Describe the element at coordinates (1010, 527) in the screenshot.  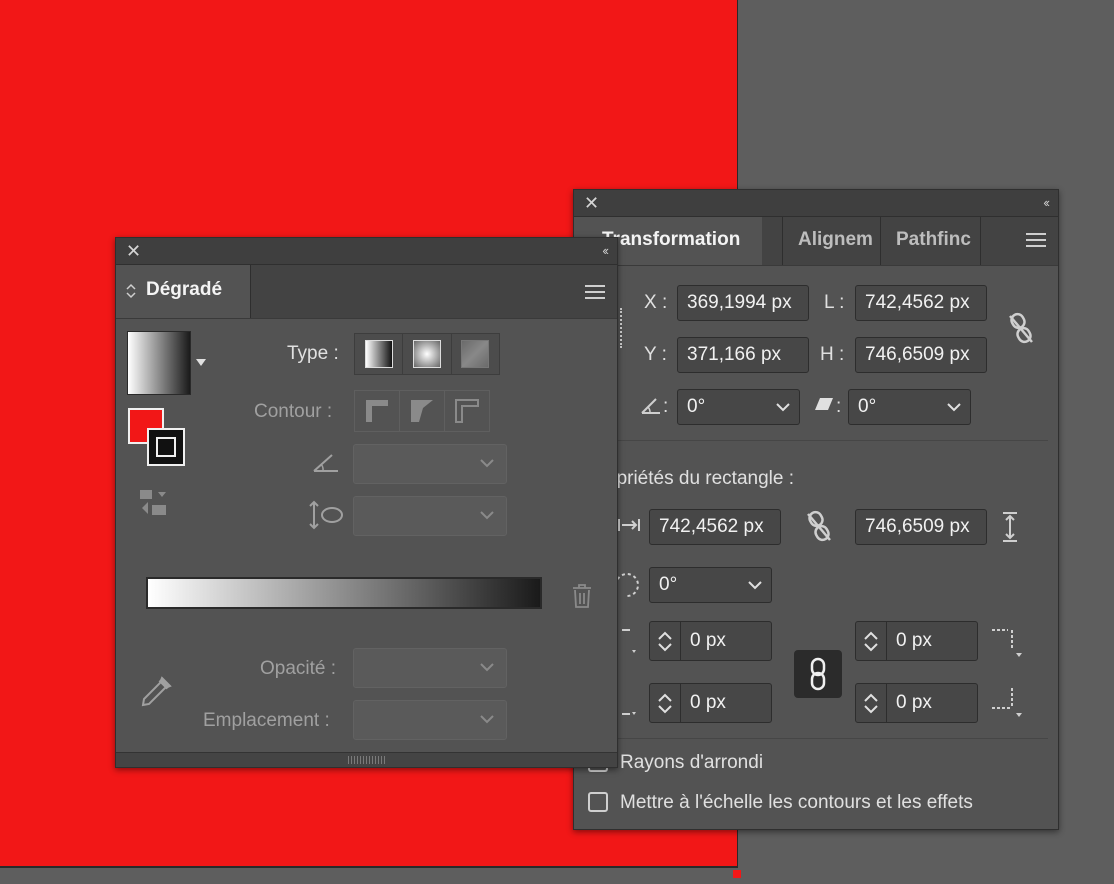
I see `rect-height-icon` at that location.